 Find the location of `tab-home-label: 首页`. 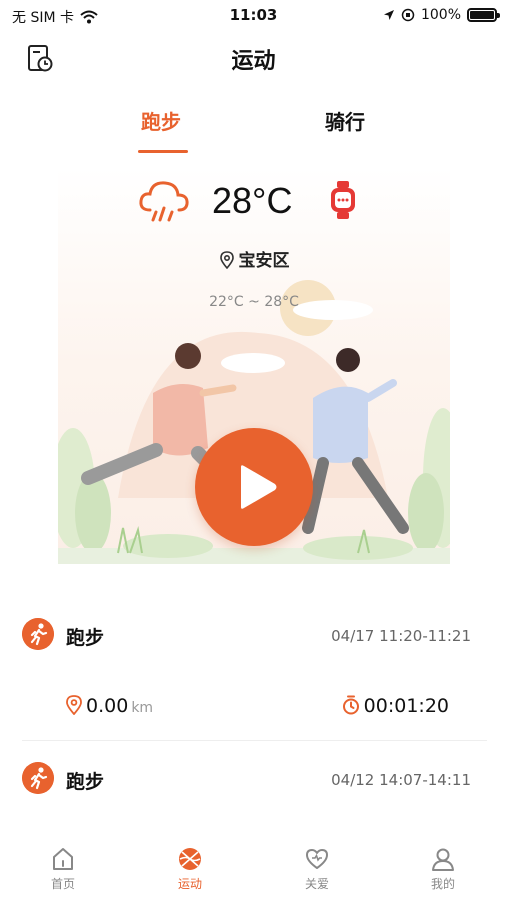

tab-home-label: 首页 is located at coordinates (62, 884).